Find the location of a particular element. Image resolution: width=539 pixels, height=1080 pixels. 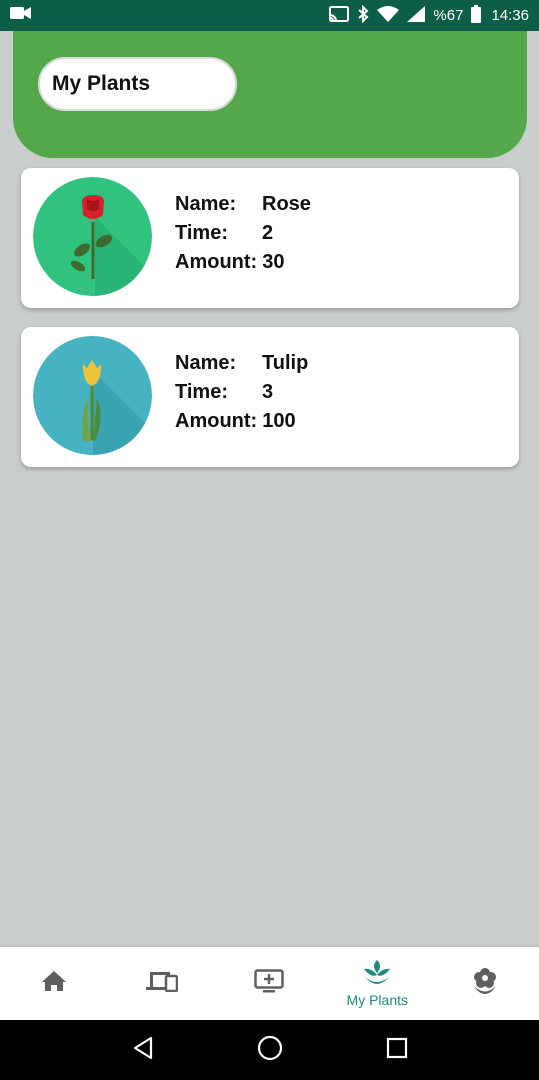

add-screen-icon is located at coordinates (269, 983).